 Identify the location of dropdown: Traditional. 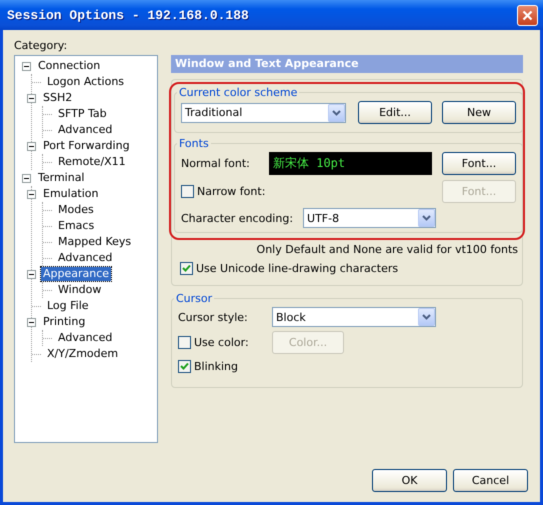
(263, 112).